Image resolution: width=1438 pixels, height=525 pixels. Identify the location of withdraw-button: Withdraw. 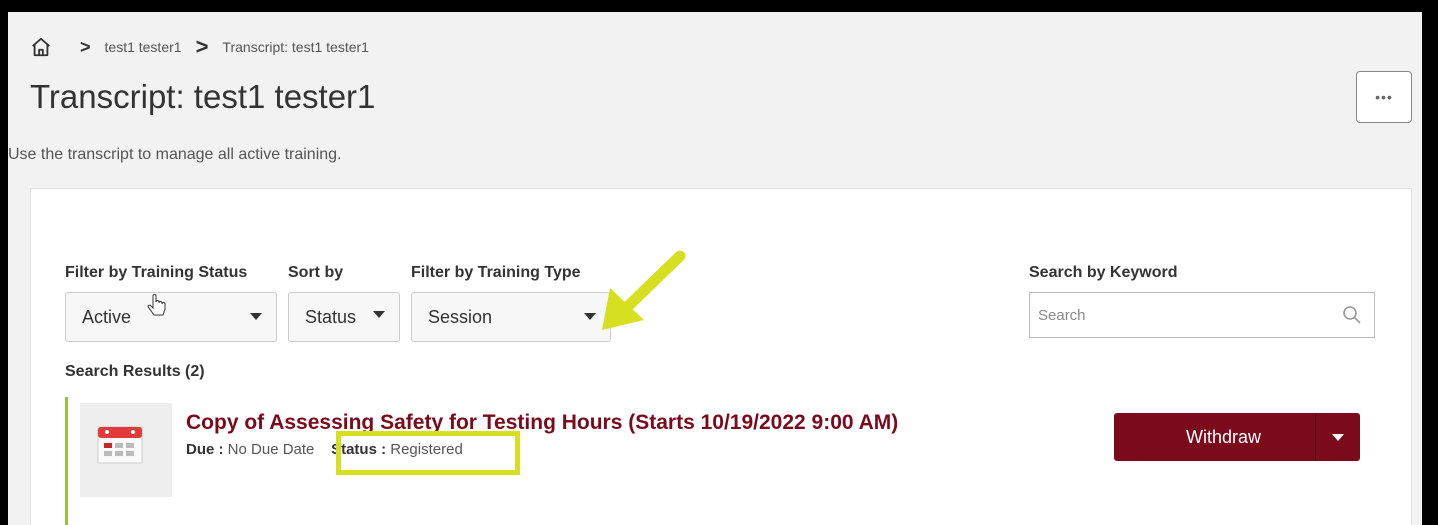
(1237, 437).